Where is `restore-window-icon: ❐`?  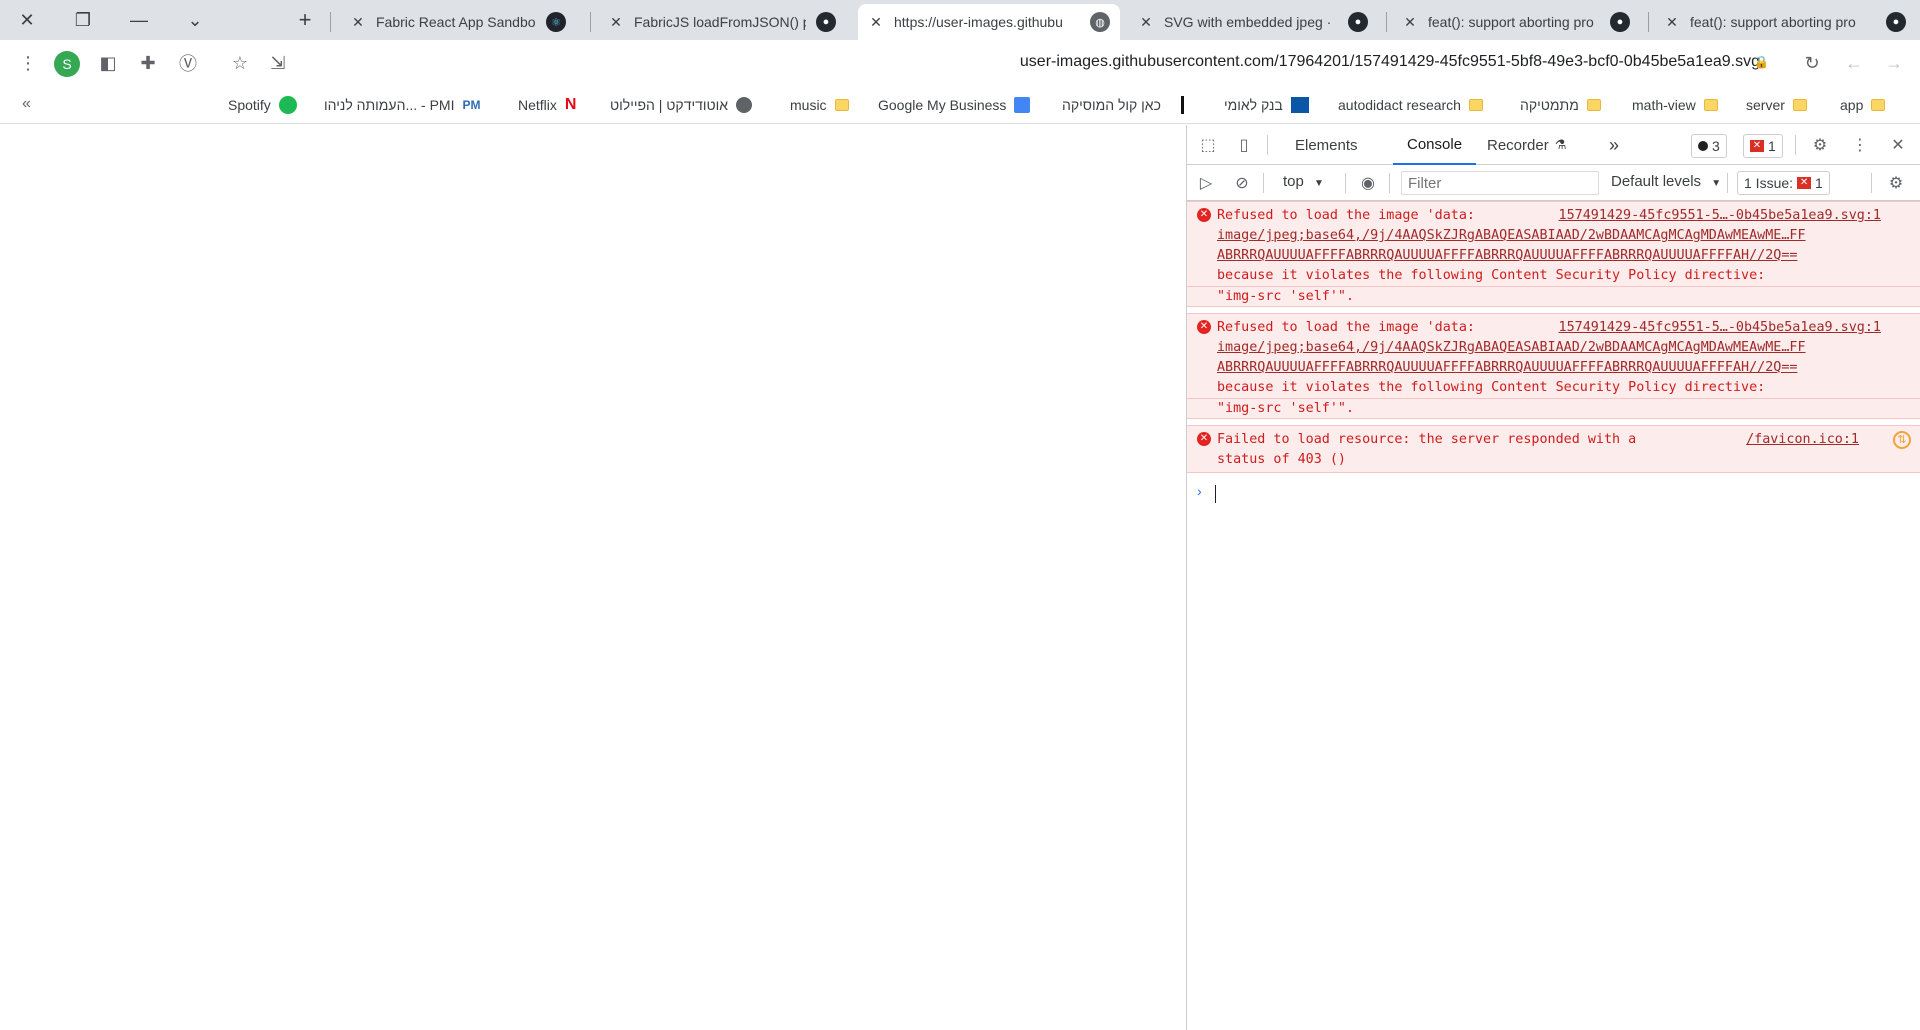
restore-window-icon: ❐ is located at coordinates (83, 20).